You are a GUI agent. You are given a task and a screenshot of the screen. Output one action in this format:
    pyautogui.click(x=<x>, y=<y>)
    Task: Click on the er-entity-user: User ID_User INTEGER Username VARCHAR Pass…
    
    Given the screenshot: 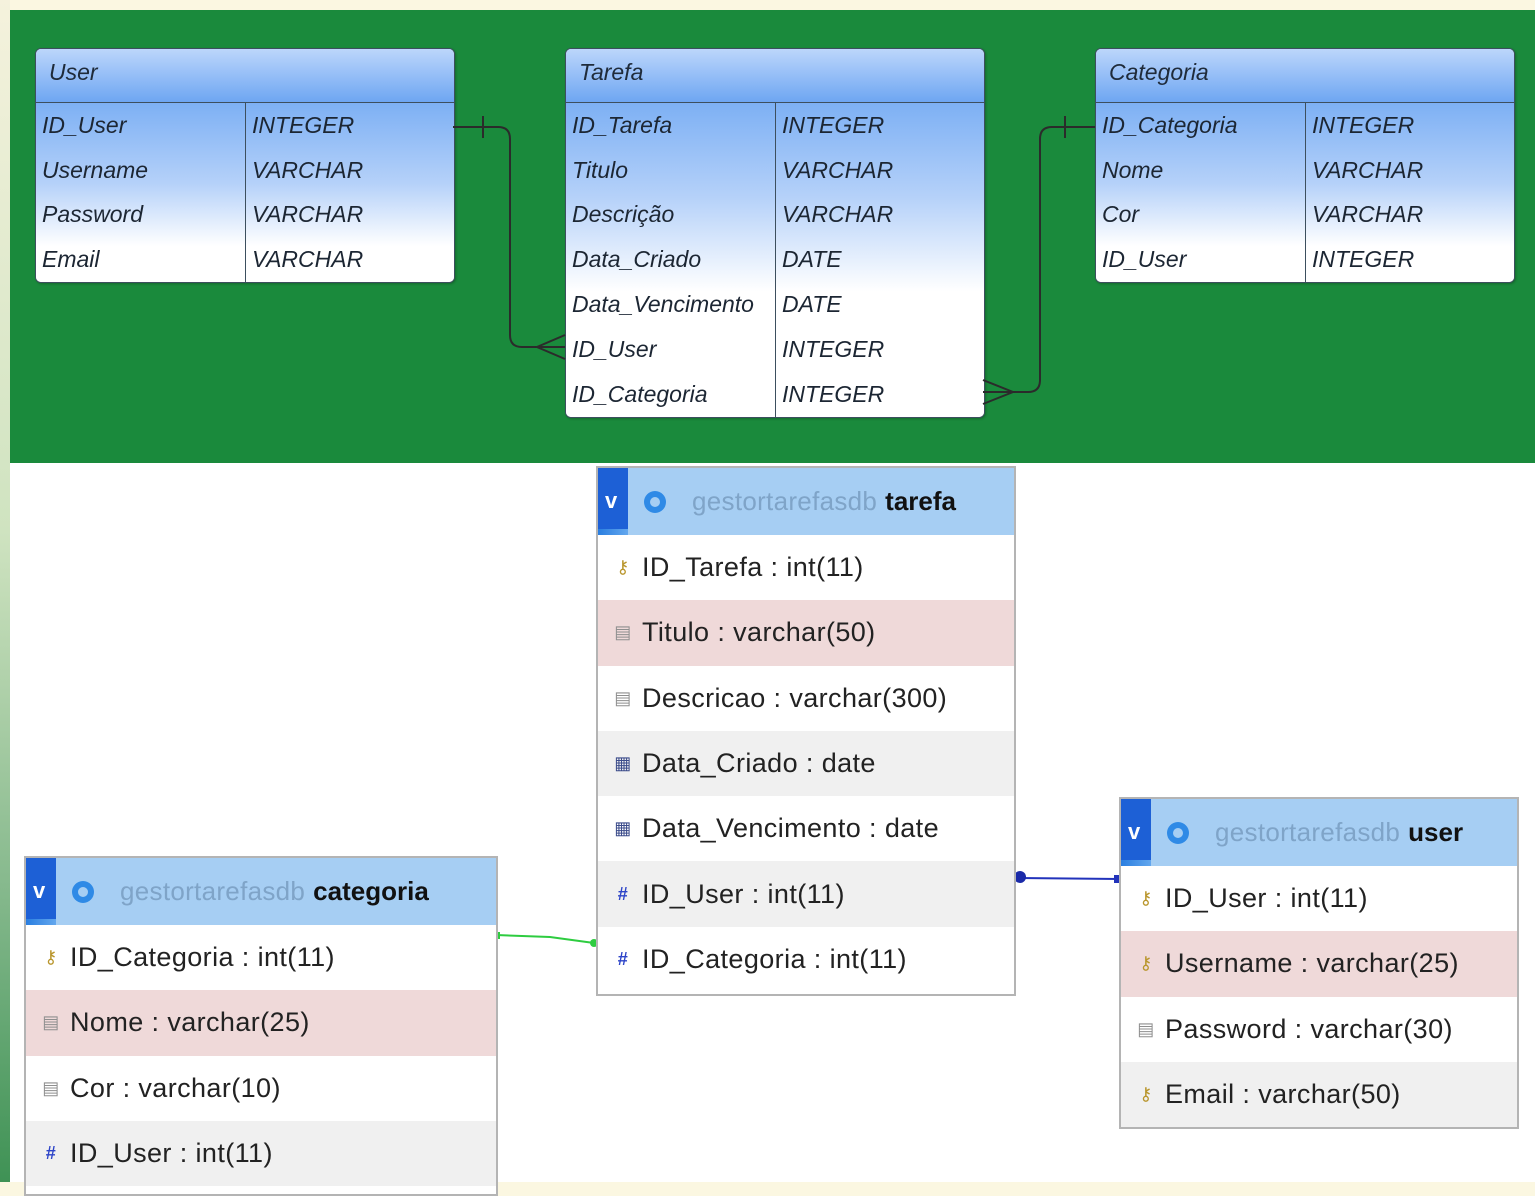 What is the action you would take?
    pyautogui.click(x=245, y=166)
    